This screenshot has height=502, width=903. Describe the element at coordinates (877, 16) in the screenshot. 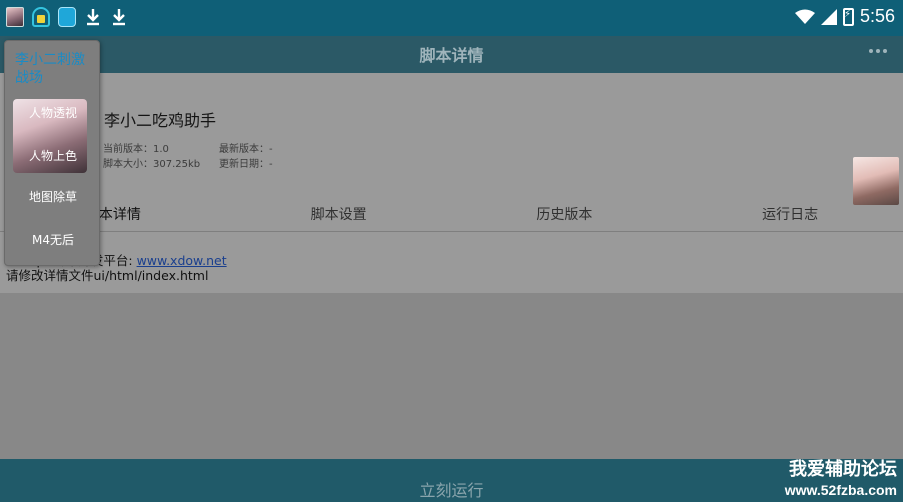

I see `status-time: 5:56` at that location.